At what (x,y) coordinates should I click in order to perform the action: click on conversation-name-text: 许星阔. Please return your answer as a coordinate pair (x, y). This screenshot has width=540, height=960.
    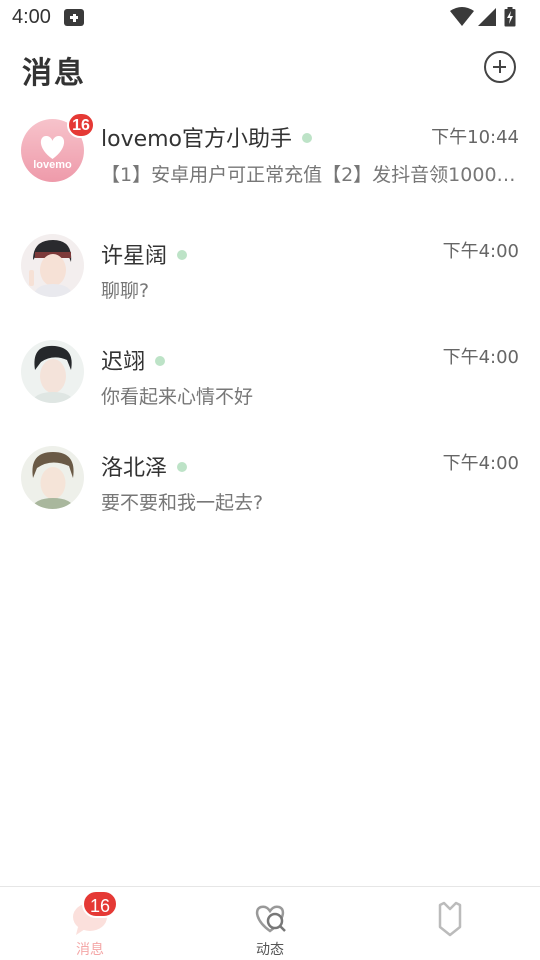
    Looking at the image, I should click on (134, 256).